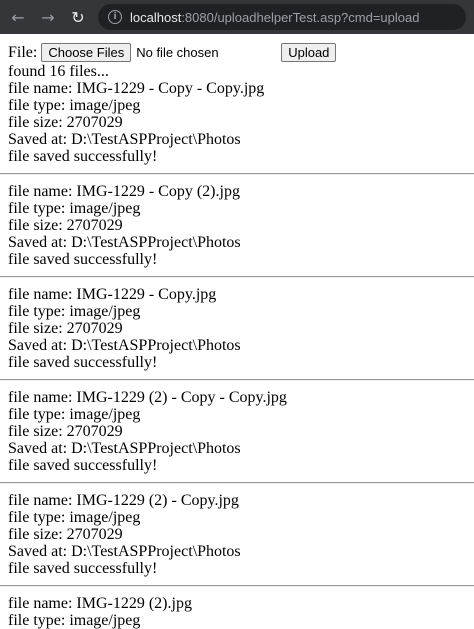  I want to click on url-host: localhost, so click(156, 17).